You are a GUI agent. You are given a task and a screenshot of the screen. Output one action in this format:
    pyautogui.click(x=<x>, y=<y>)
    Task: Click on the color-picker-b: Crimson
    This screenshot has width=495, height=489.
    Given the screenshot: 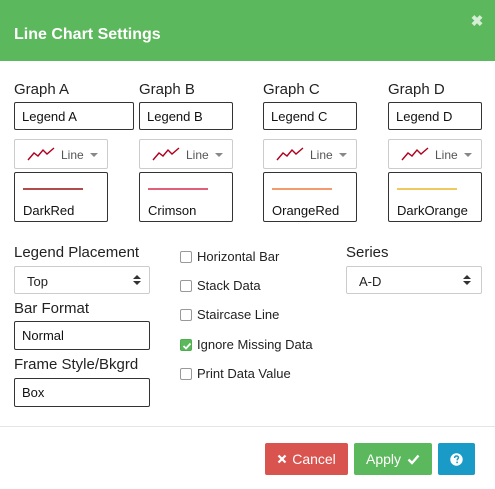 What is the action you would take?
    pyautogui.click(x=186, y=197)
    